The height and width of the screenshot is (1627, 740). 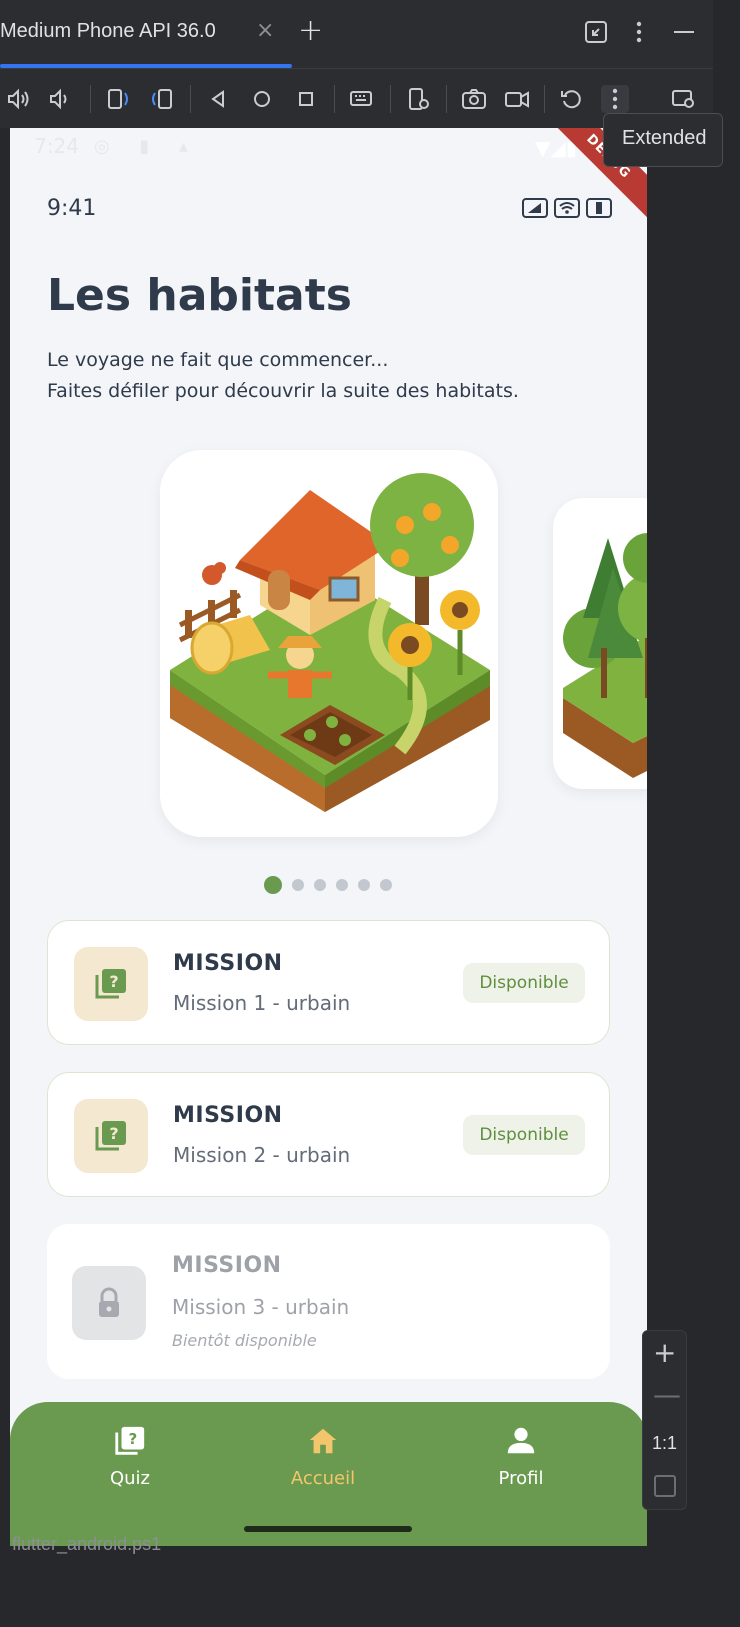 What do you see at coordinates (109, 1303) in the screenshot?
I see `lock-icon` at bounding box center [109, 1303].